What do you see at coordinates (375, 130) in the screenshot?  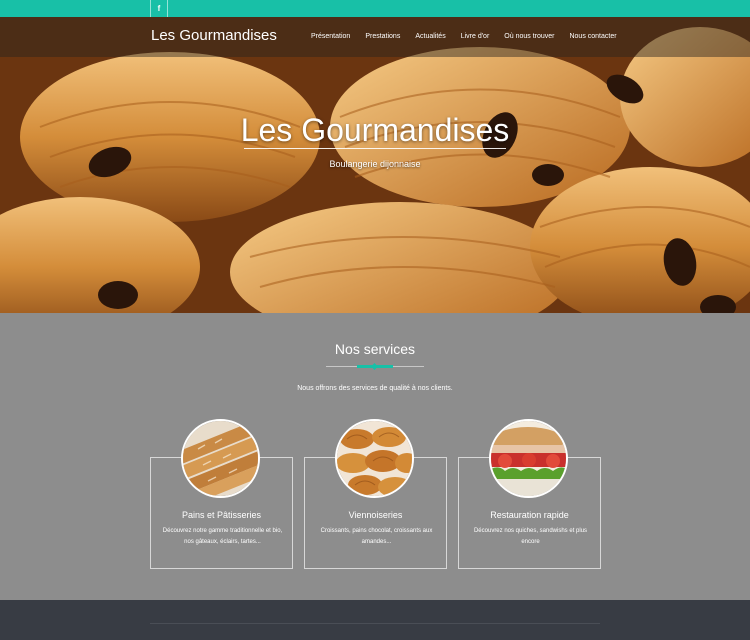 I see `hero-title: Les Gourmandises` at bounding box center [375, 130].